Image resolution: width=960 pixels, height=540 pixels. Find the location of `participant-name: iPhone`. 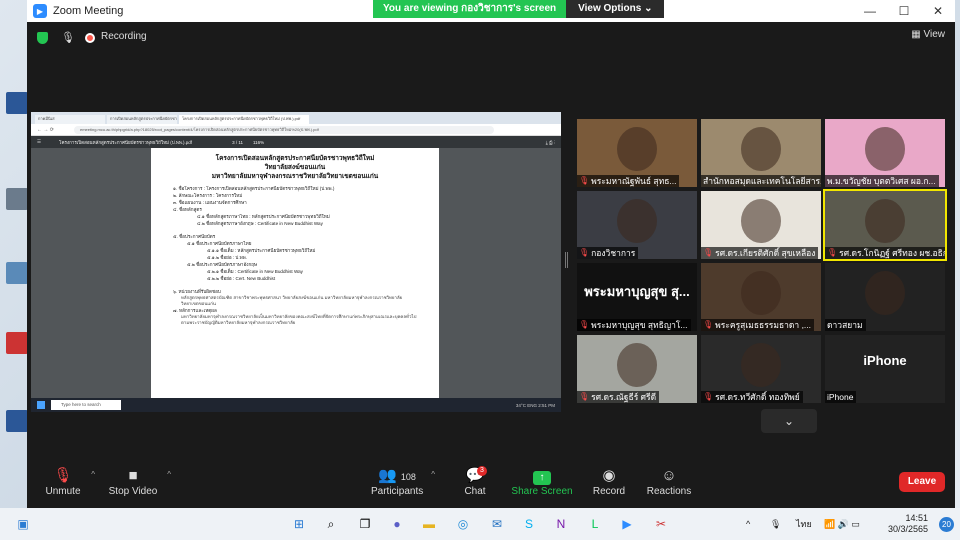

participant-name: iPhone is located at coordinates (840, 397).